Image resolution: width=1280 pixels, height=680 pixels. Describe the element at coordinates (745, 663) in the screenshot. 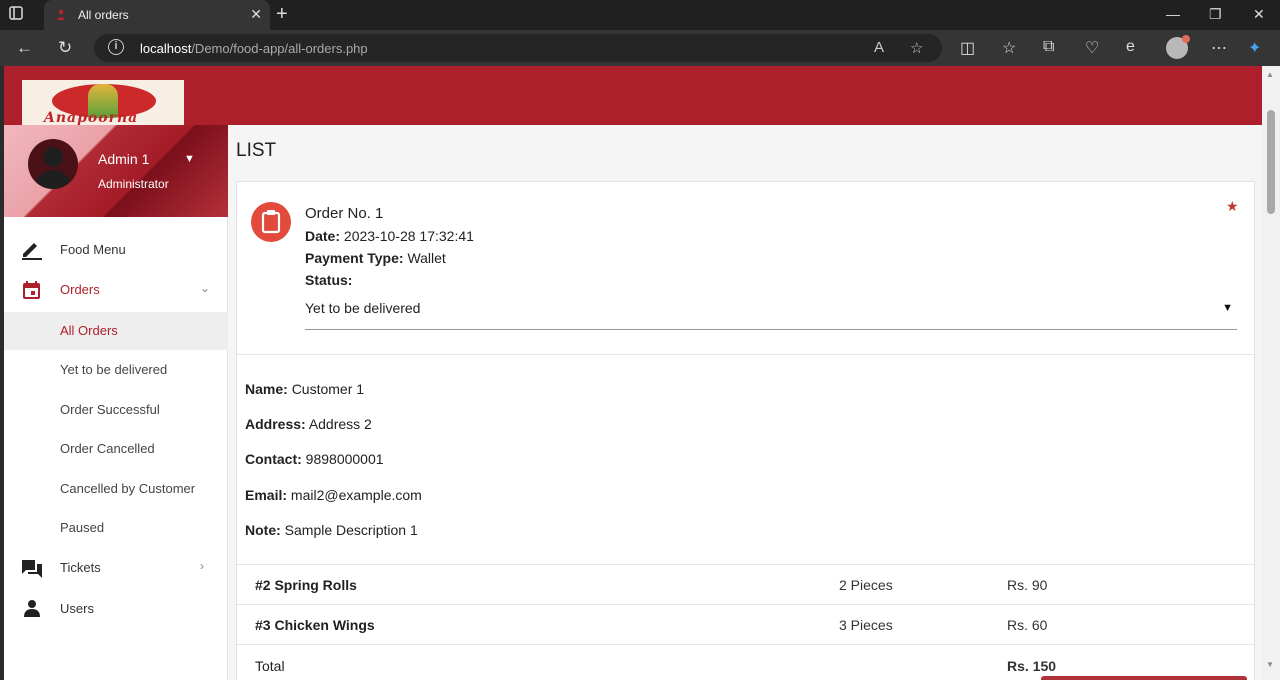

I see `total-row: Total Rs. 150` at that location.